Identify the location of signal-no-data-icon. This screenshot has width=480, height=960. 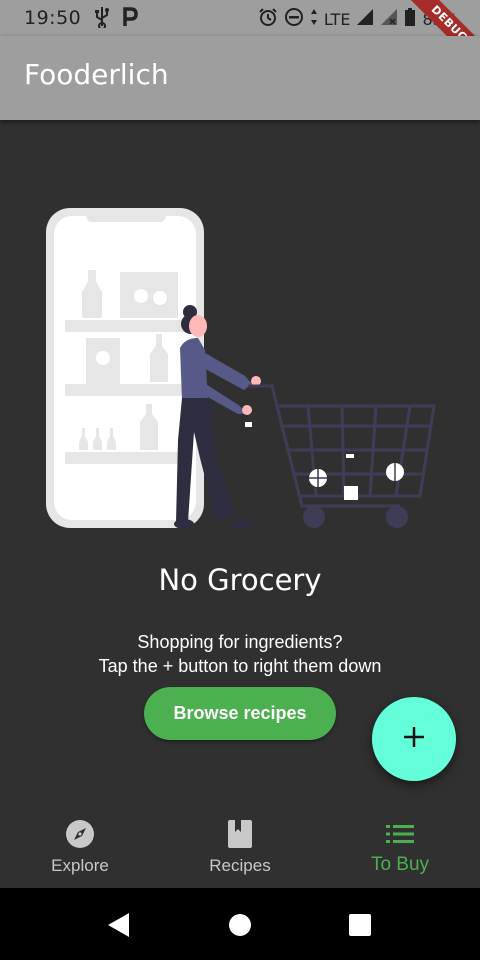
(389, 19).